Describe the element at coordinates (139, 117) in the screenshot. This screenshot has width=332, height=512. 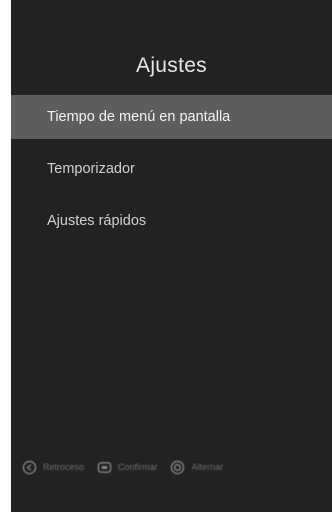
I see `menu-item-label: Tiempo de menú en pantalla` at that location.